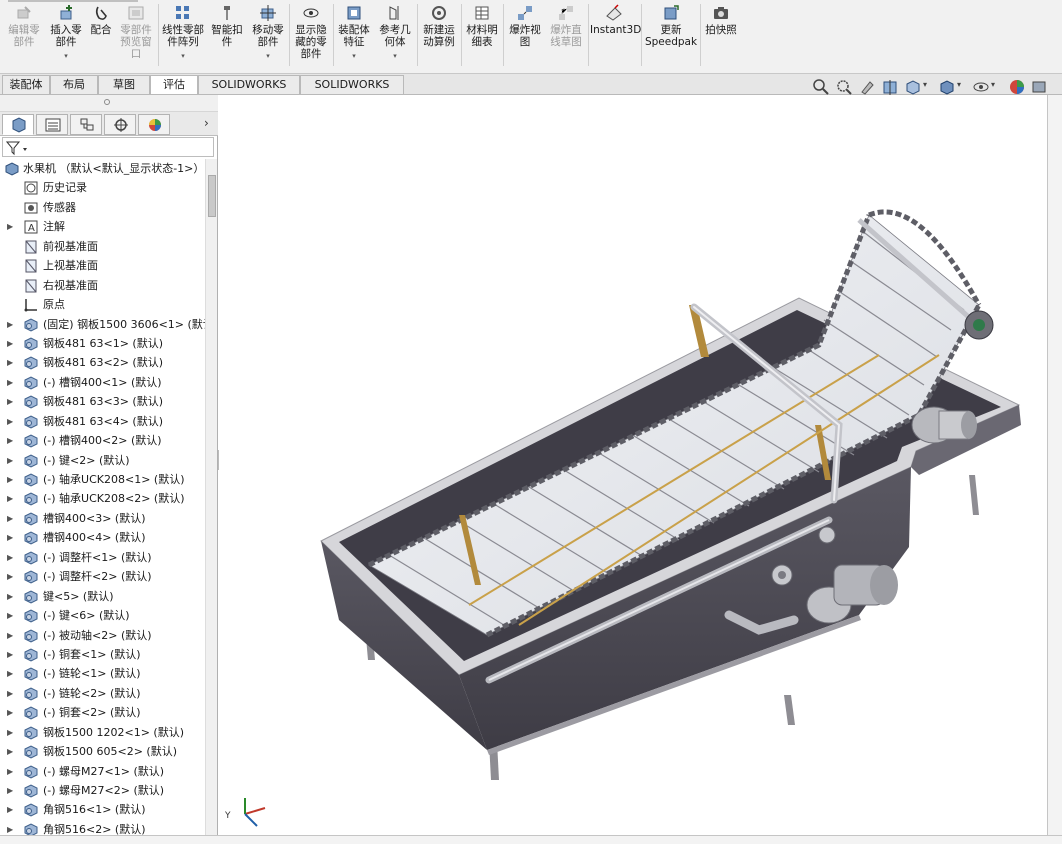  What do you see at coordinates (24, 26) in the screenshot?
I see `edit-component-button: 编辑零 部件` at bounding box center [24, 26].